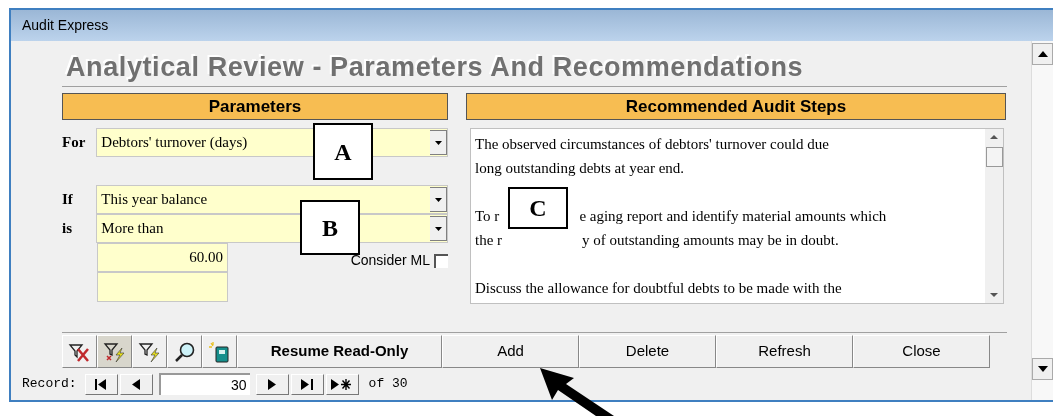 The image size is (1053, 416). What do you see at coordinates (441, 261) in the screenshot?
I see `consider-ml-checkbox` at bounding box center [441, 261].